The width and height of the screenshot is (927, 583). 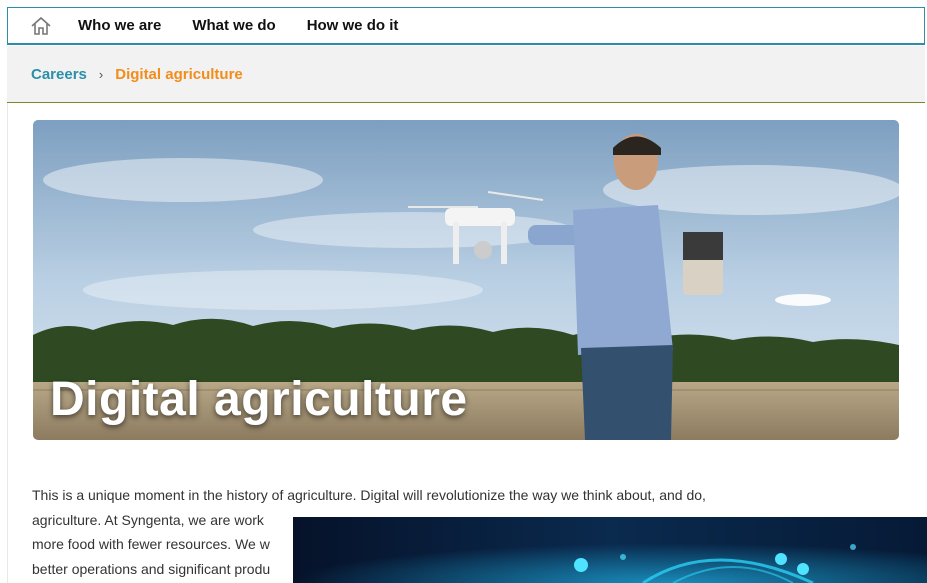 I want to click on nav-what-we-do: What we do, so click(x=233, y=25).